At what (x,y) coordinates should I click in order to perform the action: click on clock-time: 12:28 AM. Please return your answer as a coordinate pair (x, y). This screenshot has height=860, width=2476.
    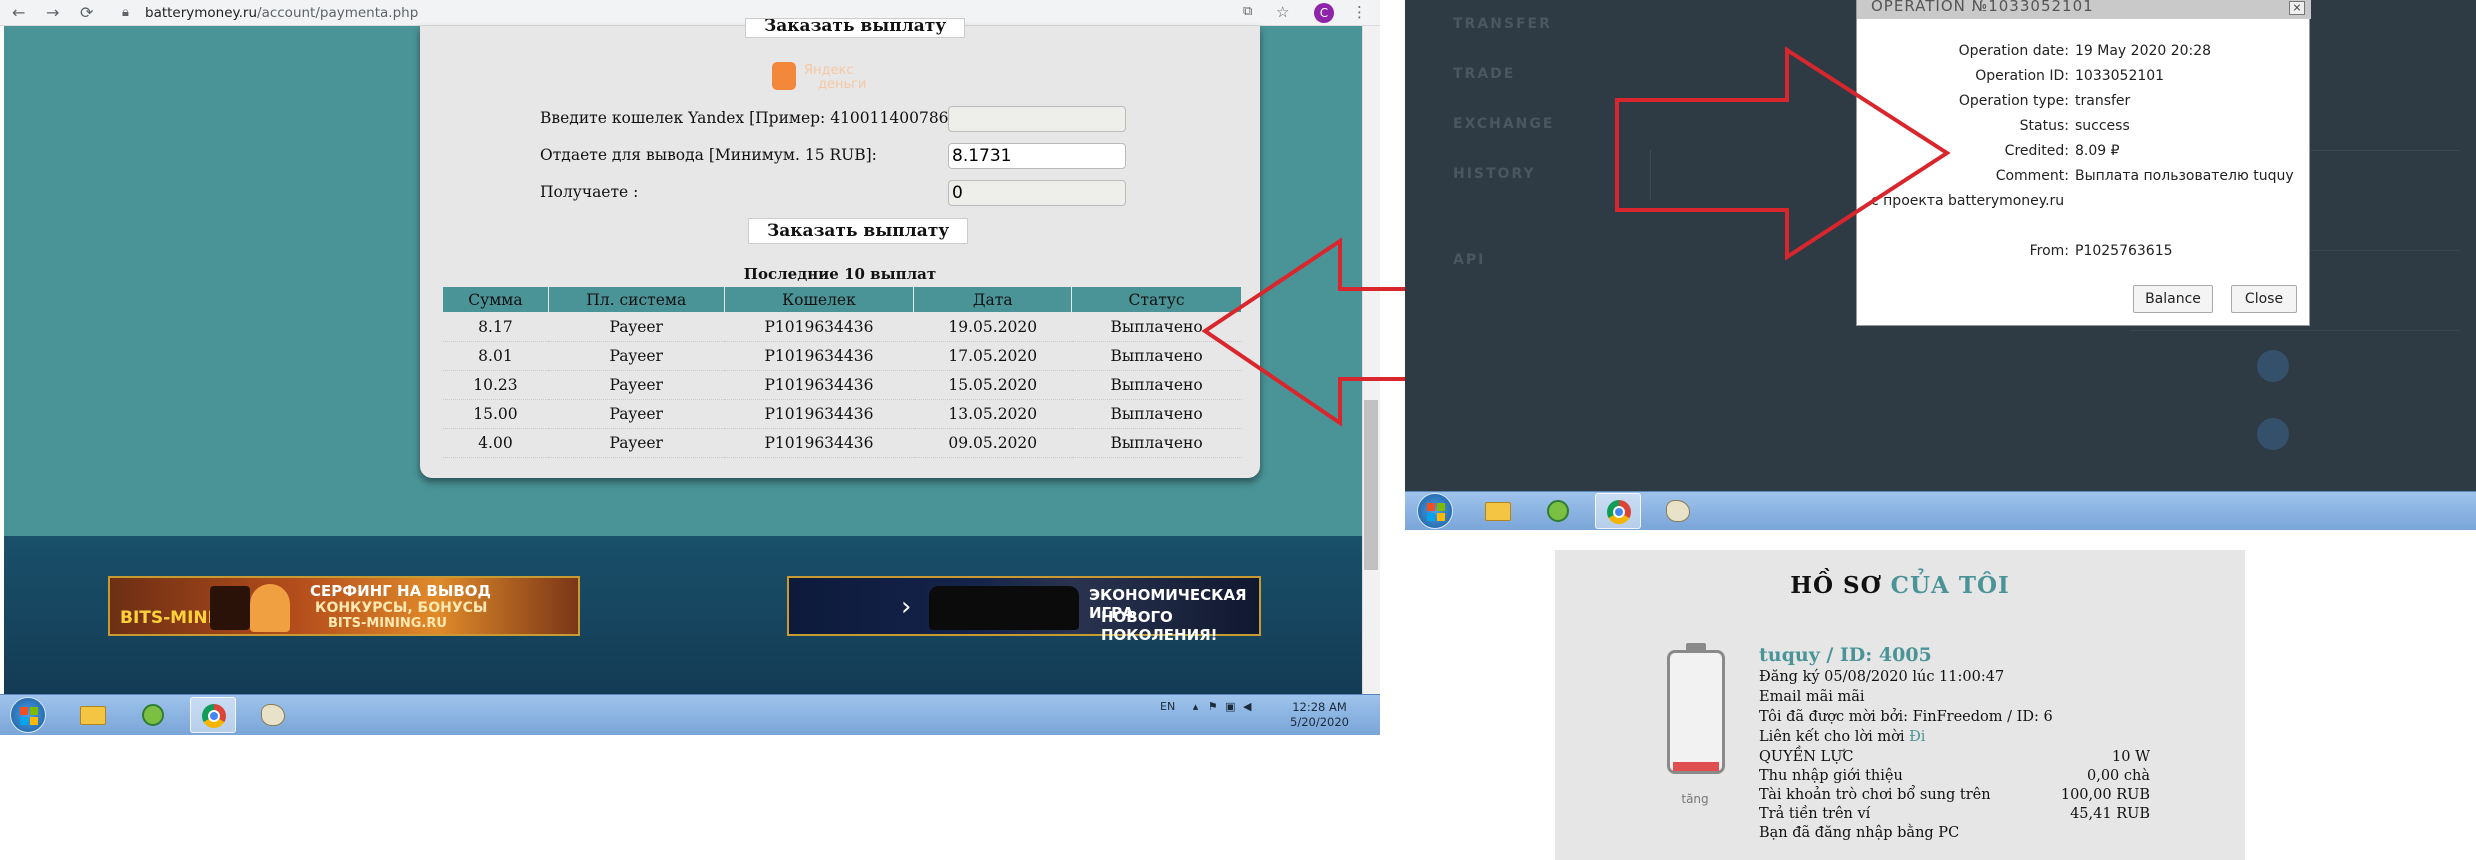
    Looking at the image, I should click on (1319, 707).